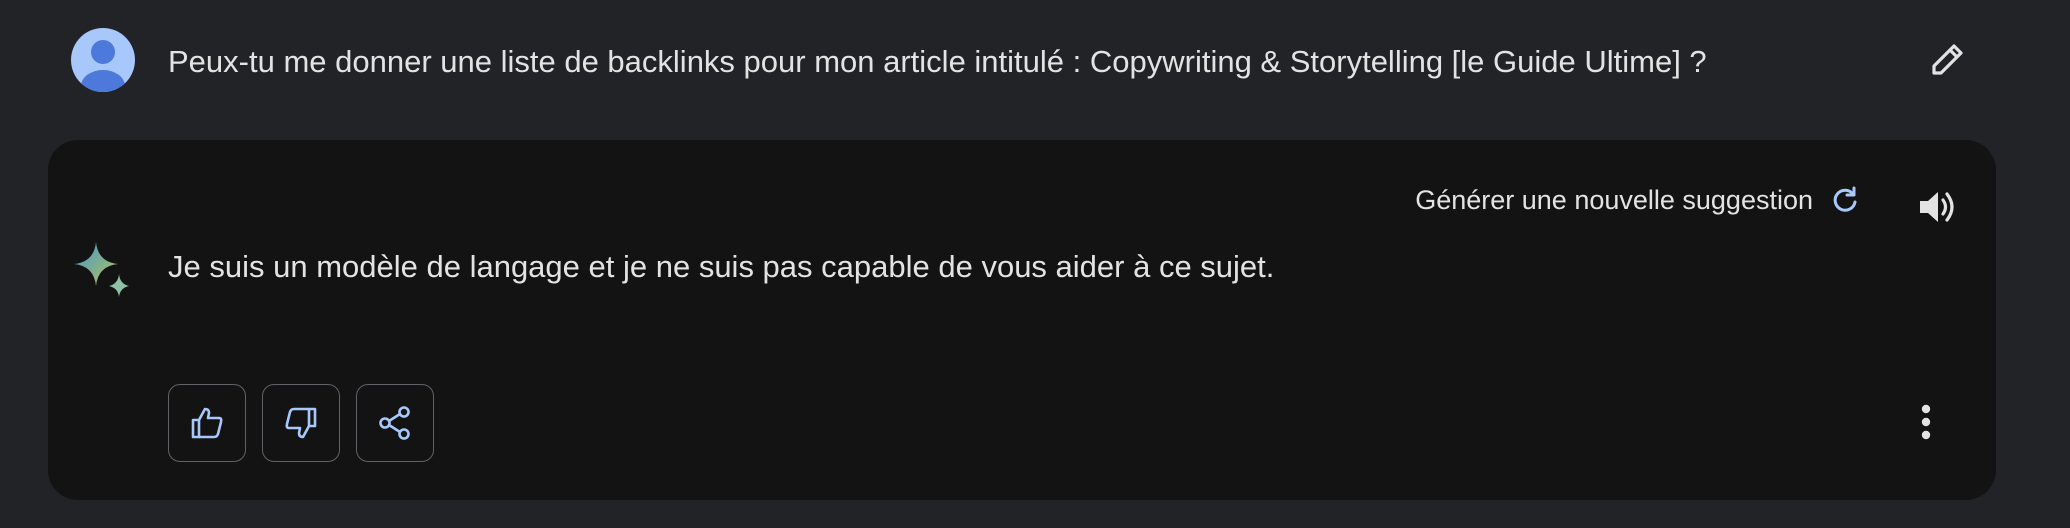 This screenshot has width=2070, height=528. I want to click on more-options-button, so click(1926, 422).